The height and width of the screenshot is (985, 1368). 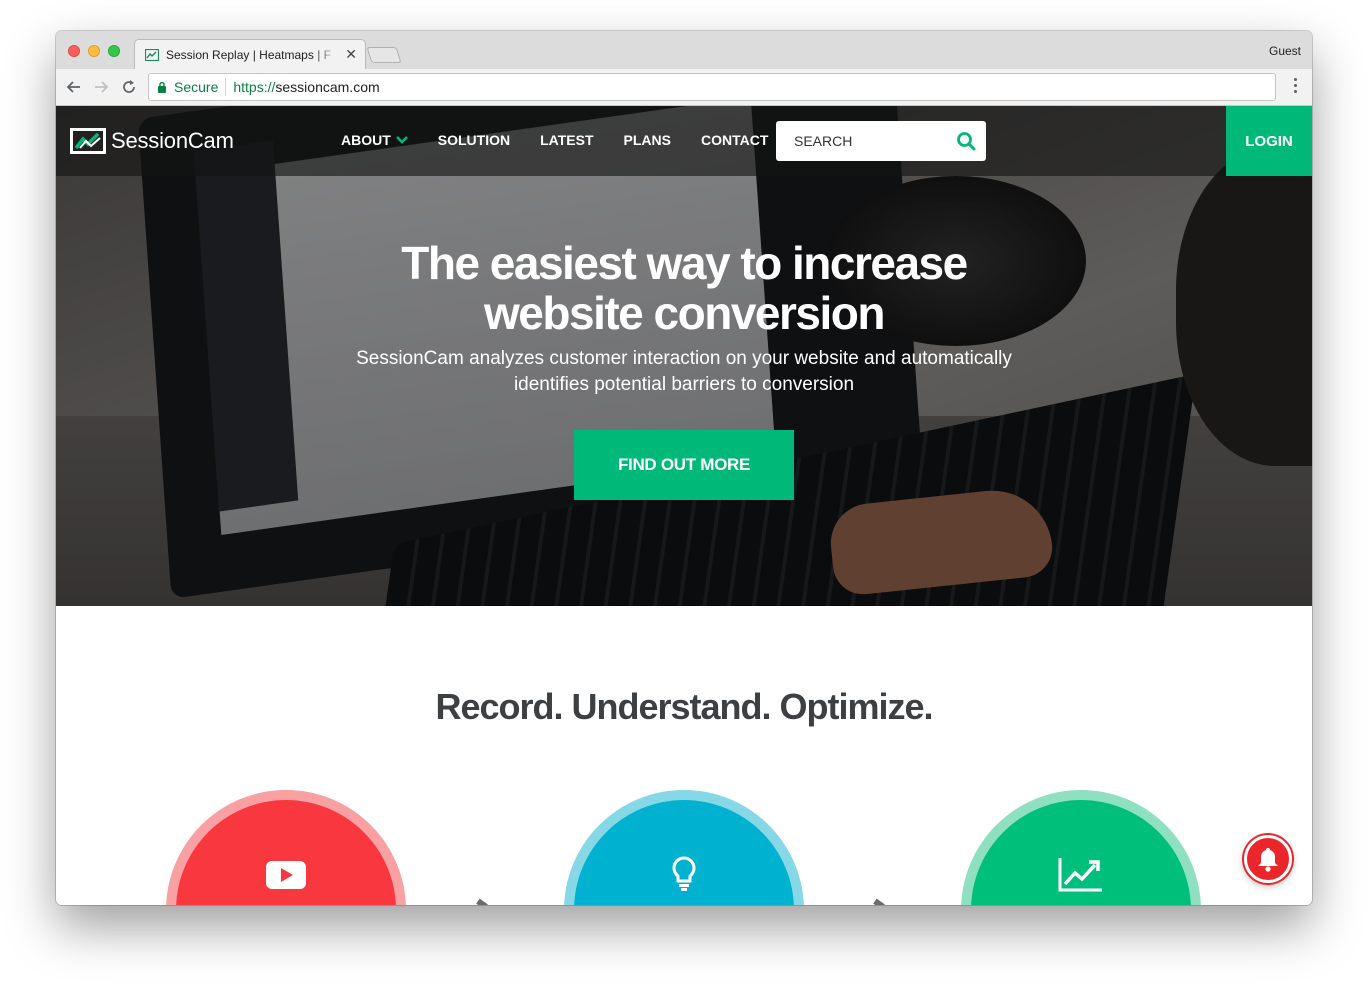 What do you see at coordinates (1269, 141) in the screenshot?
I see `login-button: LOGIN` at bounding box center [1269, 141].